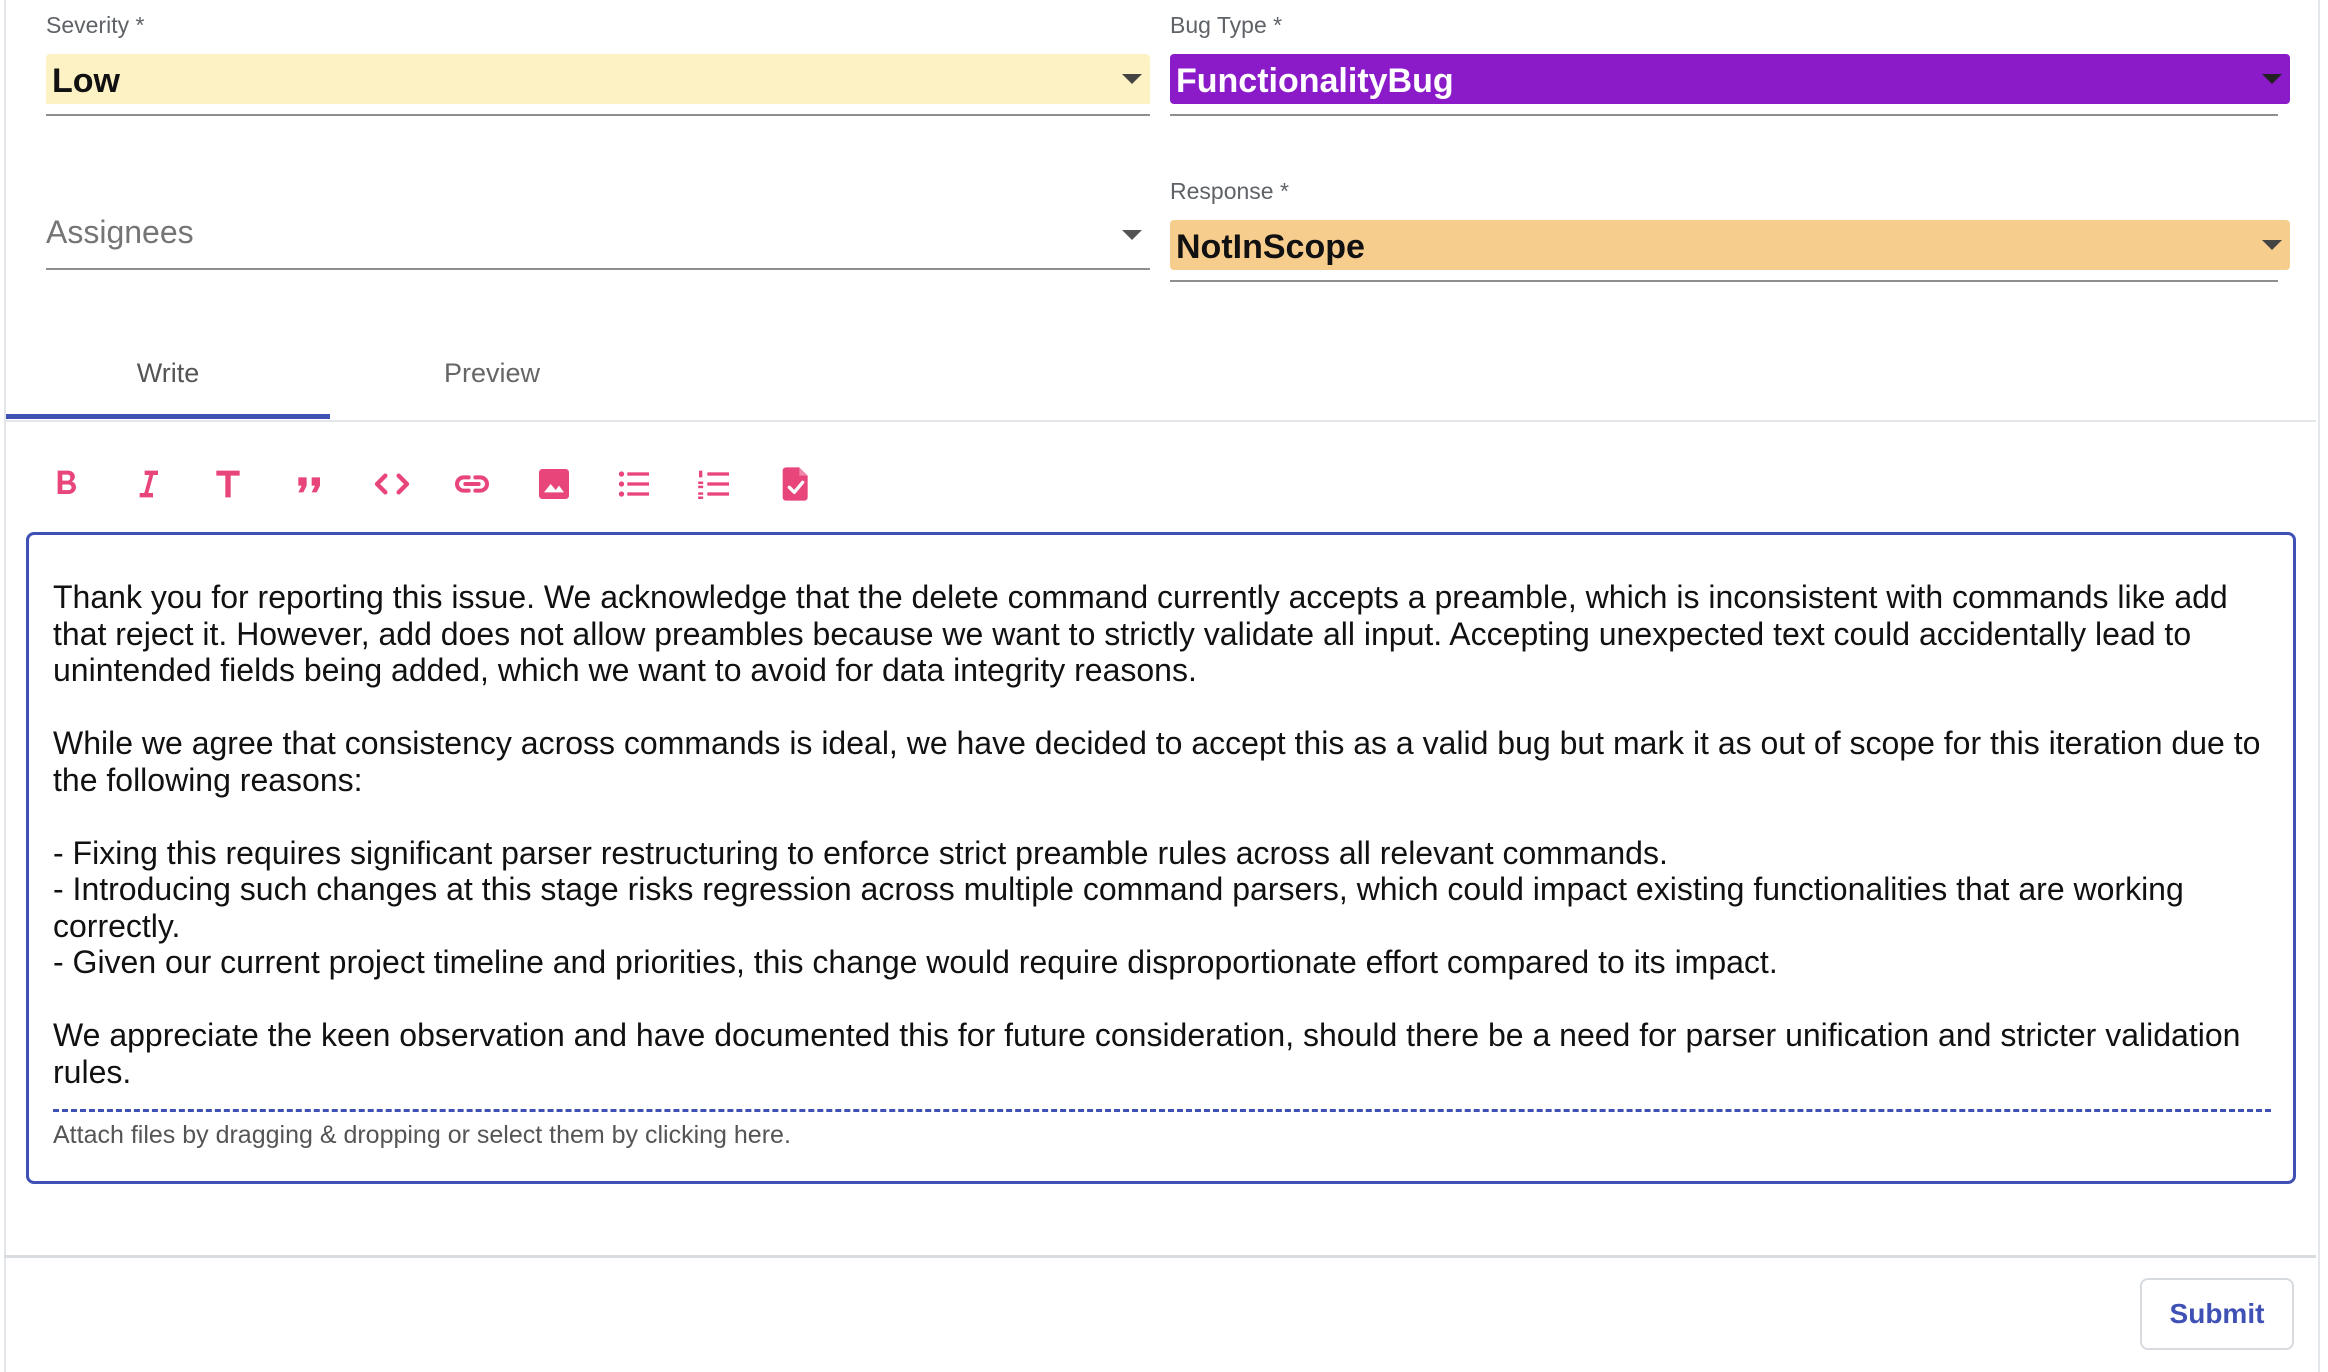  I want to click on bug-type-label: Bug Type *, so click(1226, 25).